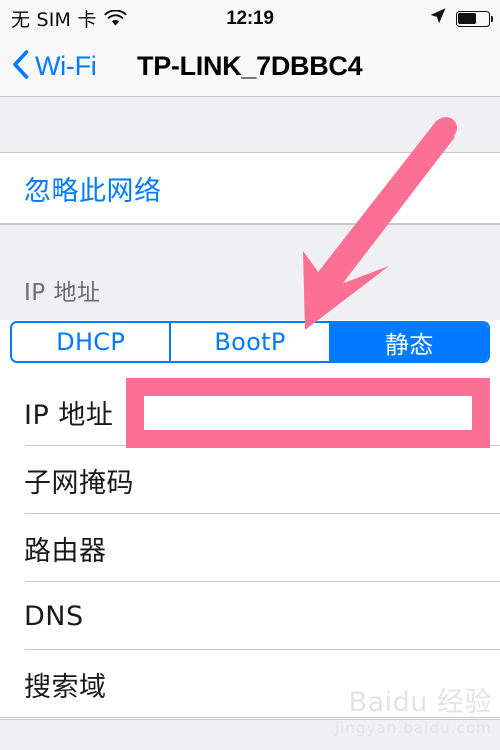 This screenshot has height=750, width=500. I want to click on page-title: TP-LINK_7DBBC4, so click(250, 66).